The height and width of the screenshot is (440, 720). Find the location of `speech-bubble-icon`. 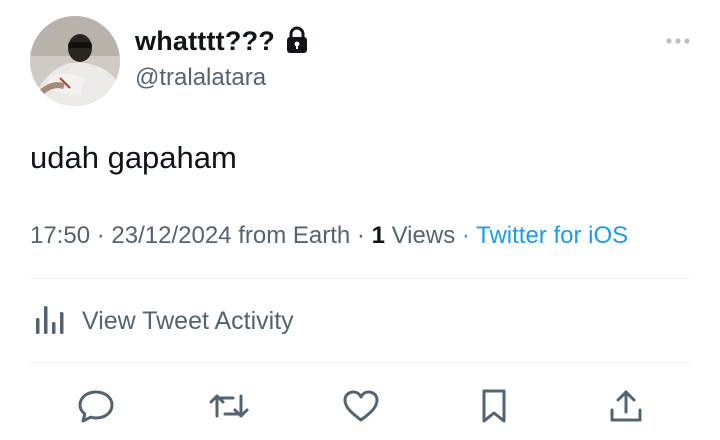

speech-bubble-icon is located at coordinates (96, 408).